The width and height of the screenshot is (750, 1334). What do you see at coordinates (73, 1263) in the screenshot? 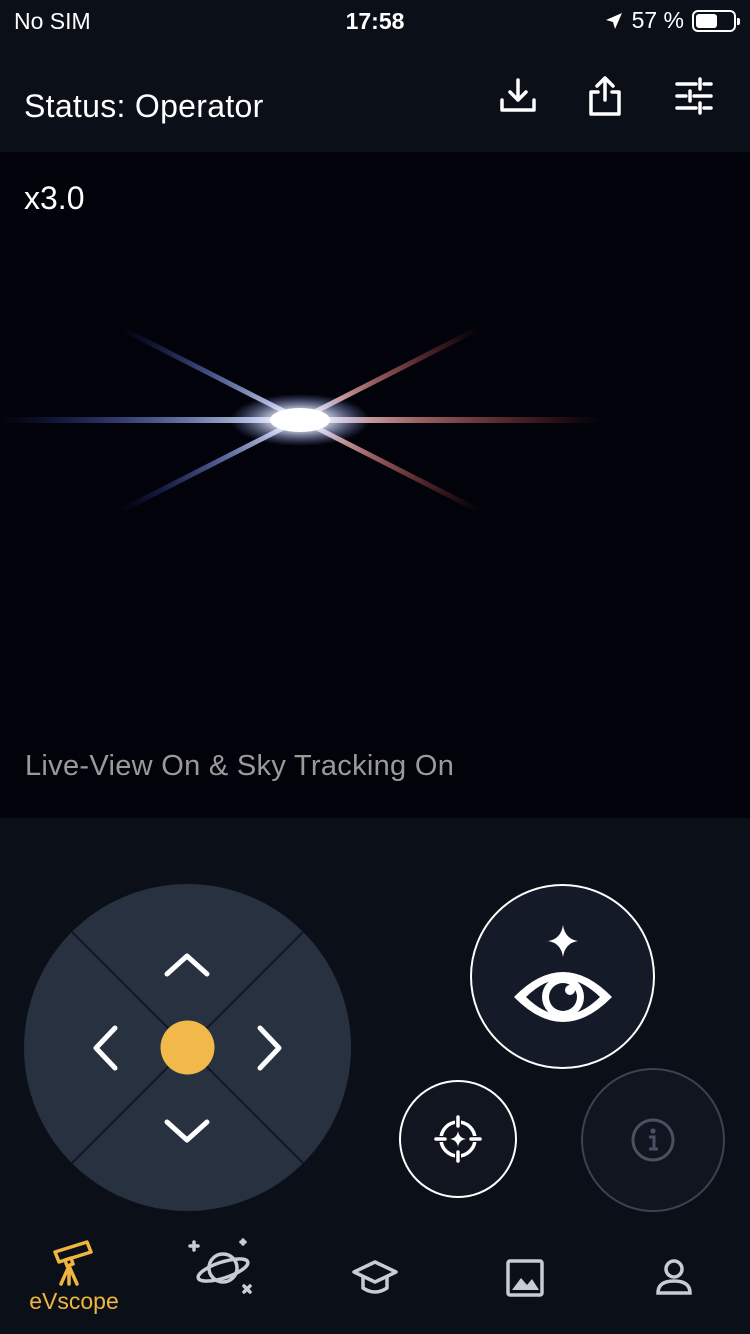
I see `telescope-icon` at bounding box center [73, 1263].